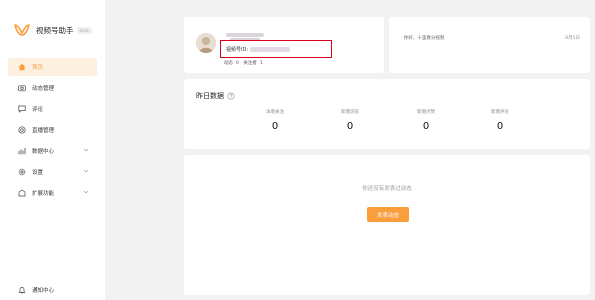 This screenshot has height=300, width=595. Describe the element at coordinates (261, 63) in the screenshot. I see `following-count: 1` at that location.